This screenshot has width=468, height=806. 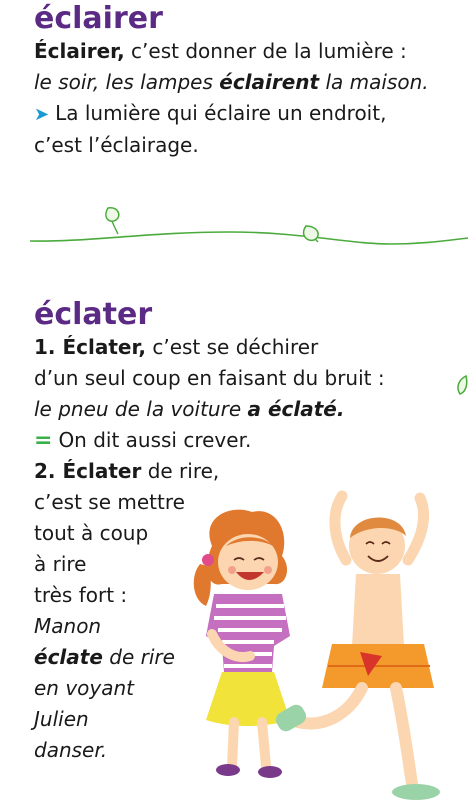 What do you see at coordinates (116, 145) in the screenshot?
I see `derived-line-2: c’est l’éclairage.` at bounding box center [116, 145].